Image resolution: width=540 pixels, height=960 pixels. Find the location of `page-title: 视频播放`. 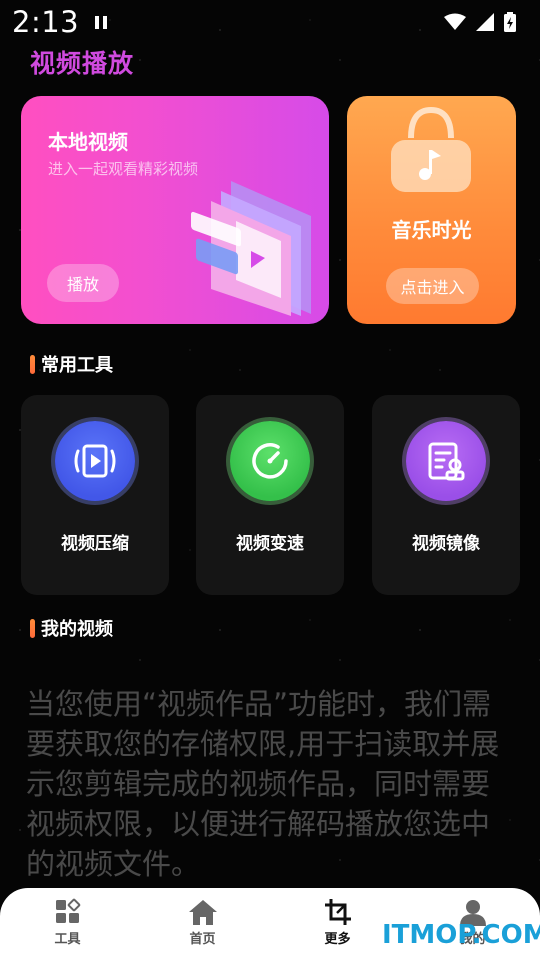

page-title: 视频播放 is located at coordinates (82, 63).